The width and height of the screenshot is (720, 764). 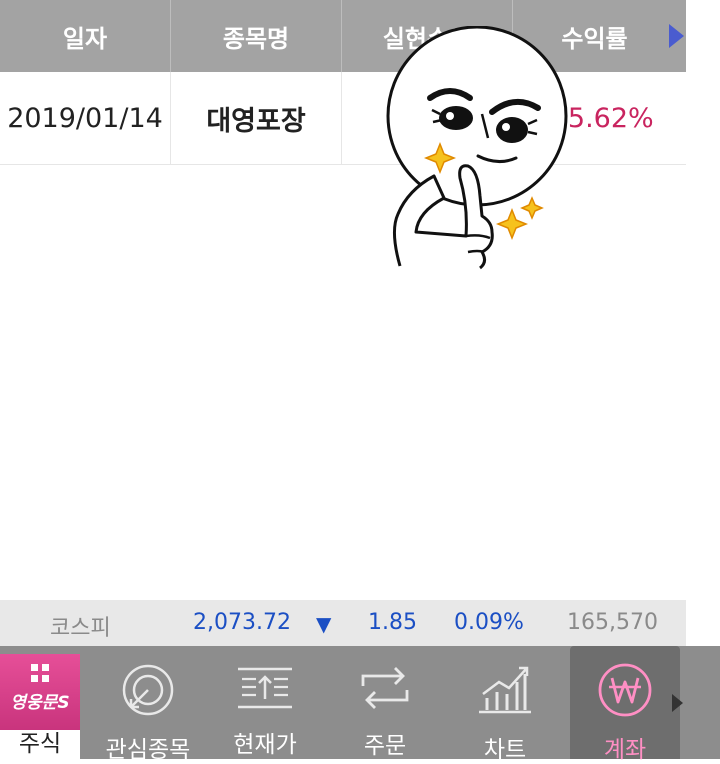 What do you see at coordinates (256, 36) in the screenshot?
I see `column-header-stock-name: 종목명` at bounding box center [256, 36].